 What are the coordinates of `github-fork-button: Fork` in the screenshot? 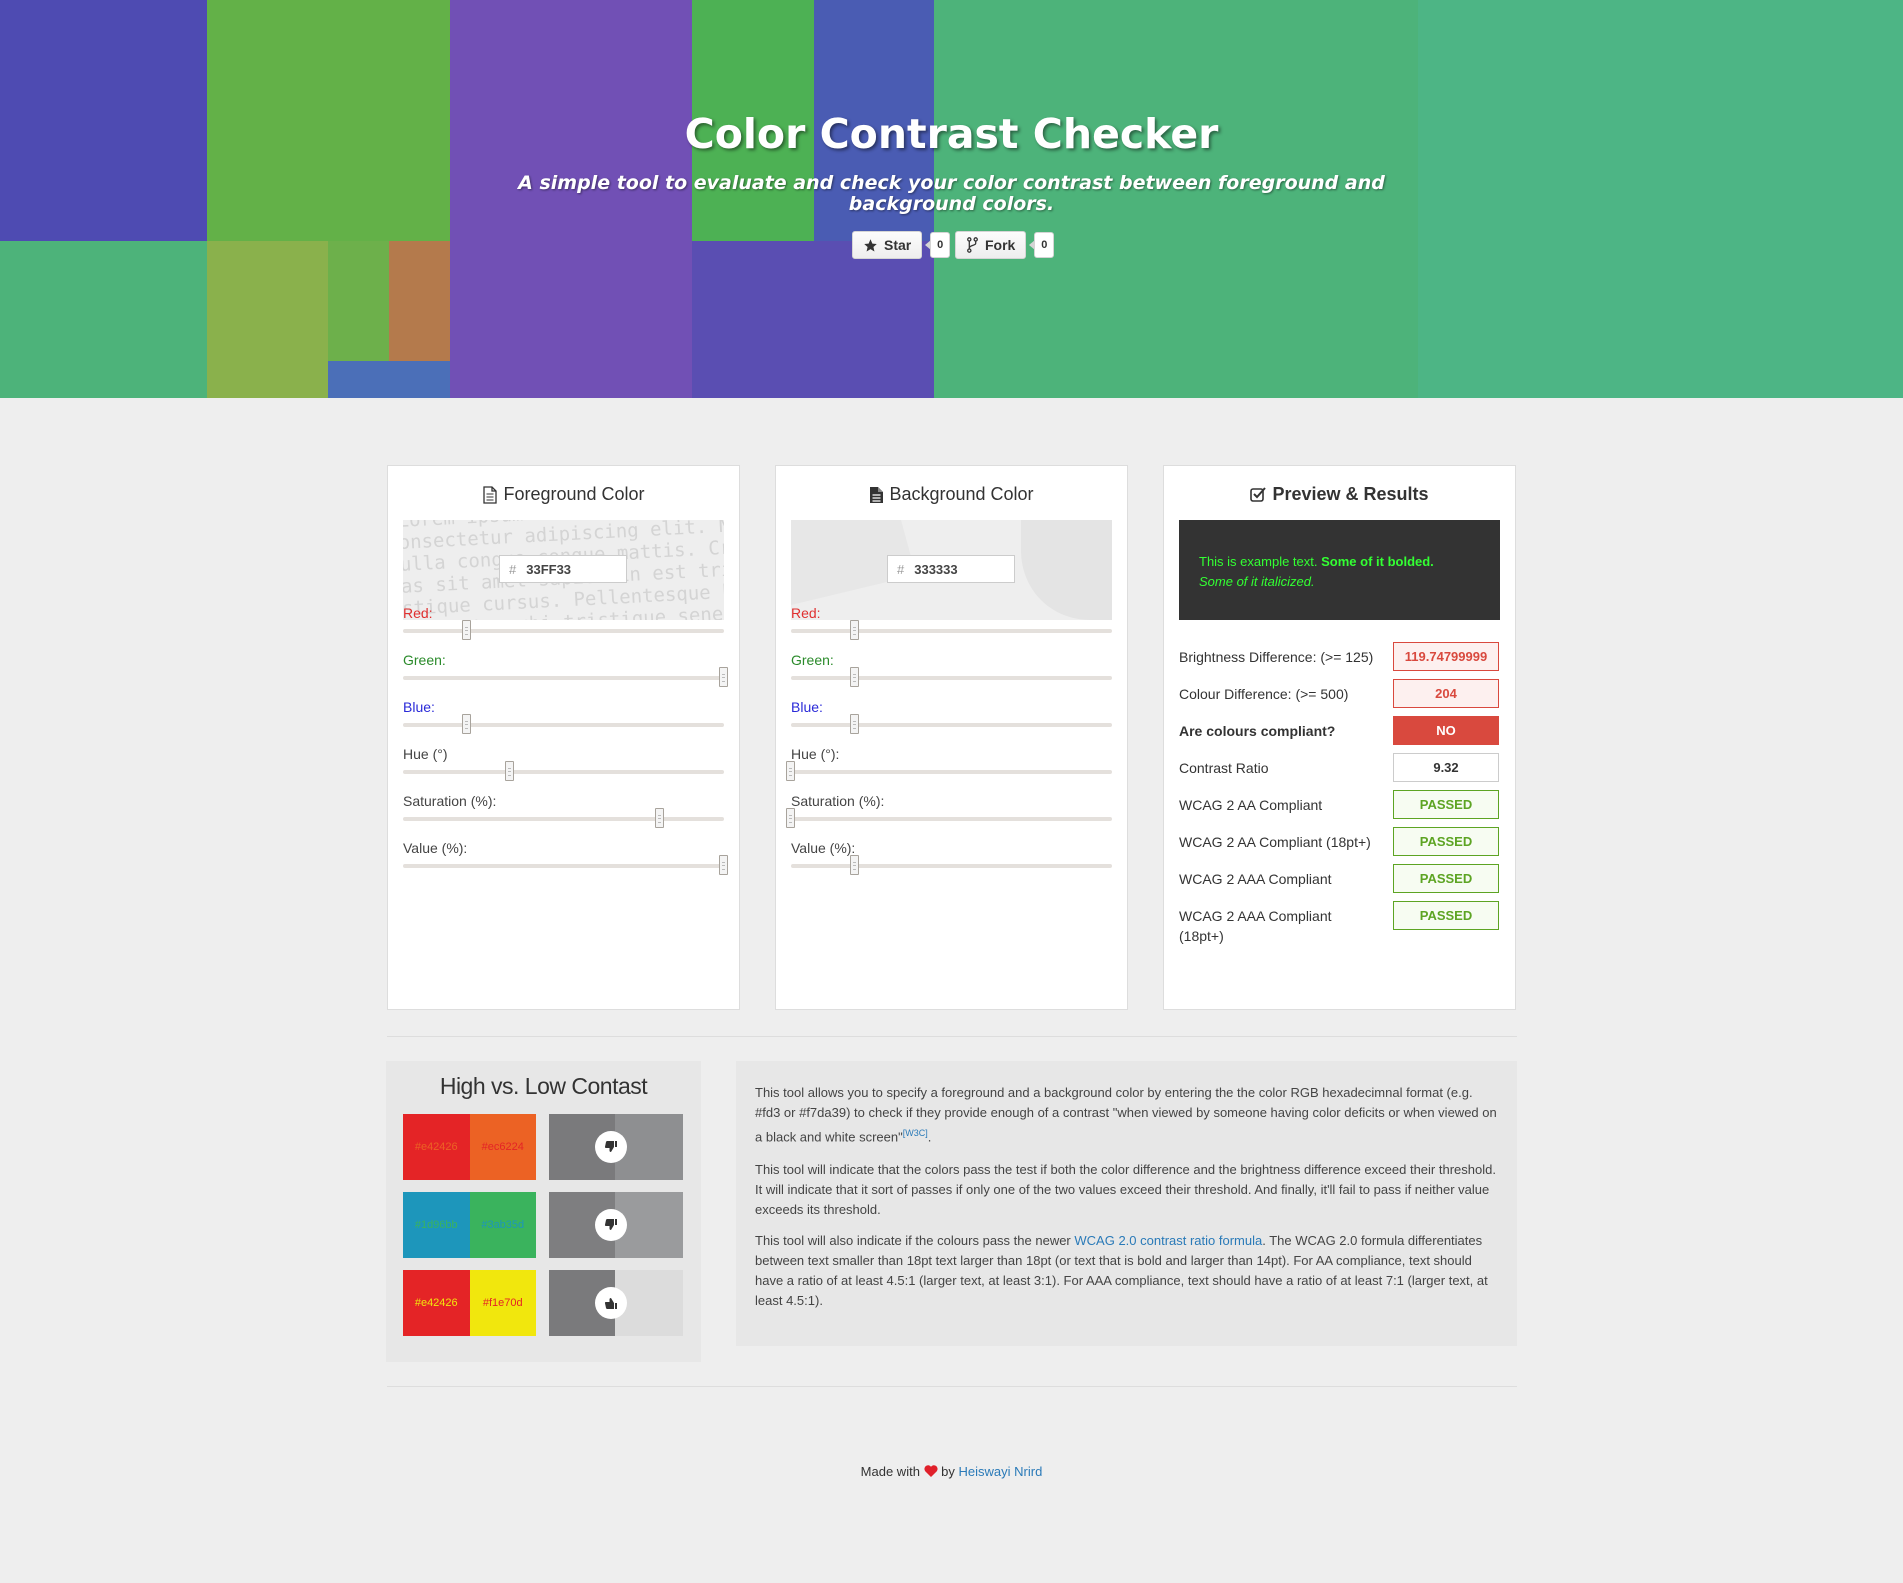 It's located at (991, 245).